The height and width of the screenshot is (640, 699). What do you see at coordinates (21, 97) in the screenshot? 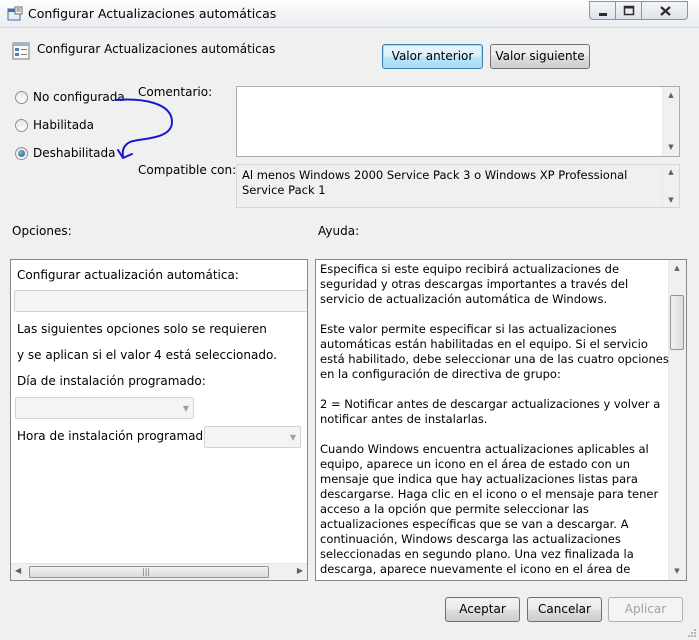
I see `radio-not-configured-circle` at bounding box center [21, 97].